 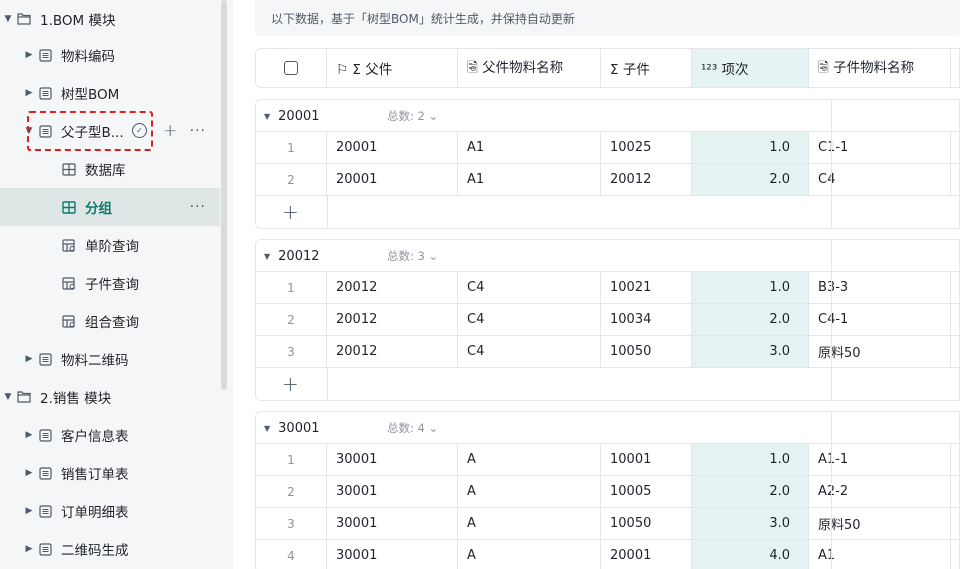 I want to click on cell-child: 20001, so click(x=646, y=554).